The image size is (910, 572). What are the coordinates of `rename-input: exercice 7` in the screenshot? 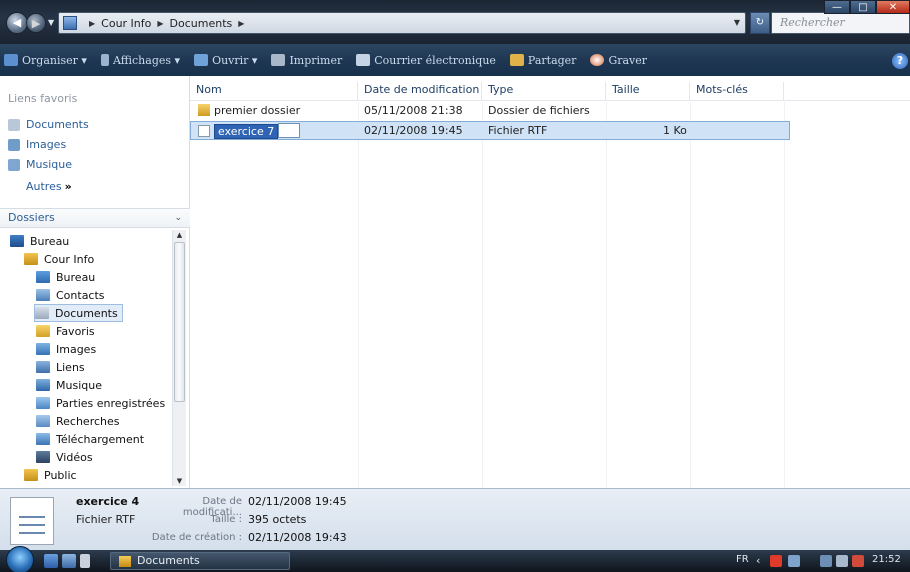 It's located at (246, 131).